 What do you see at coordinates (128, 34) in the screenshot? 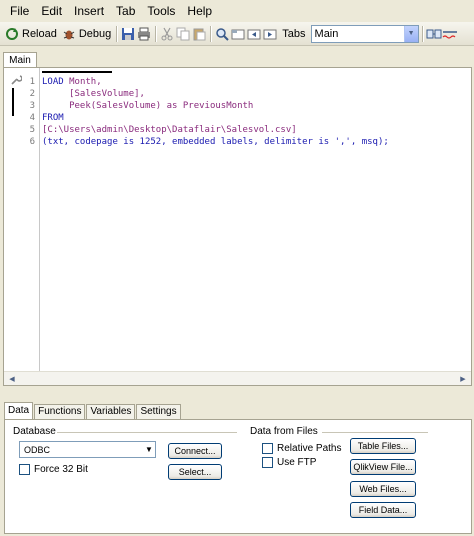
I see `save-icon` at bounding box center [128, 34].